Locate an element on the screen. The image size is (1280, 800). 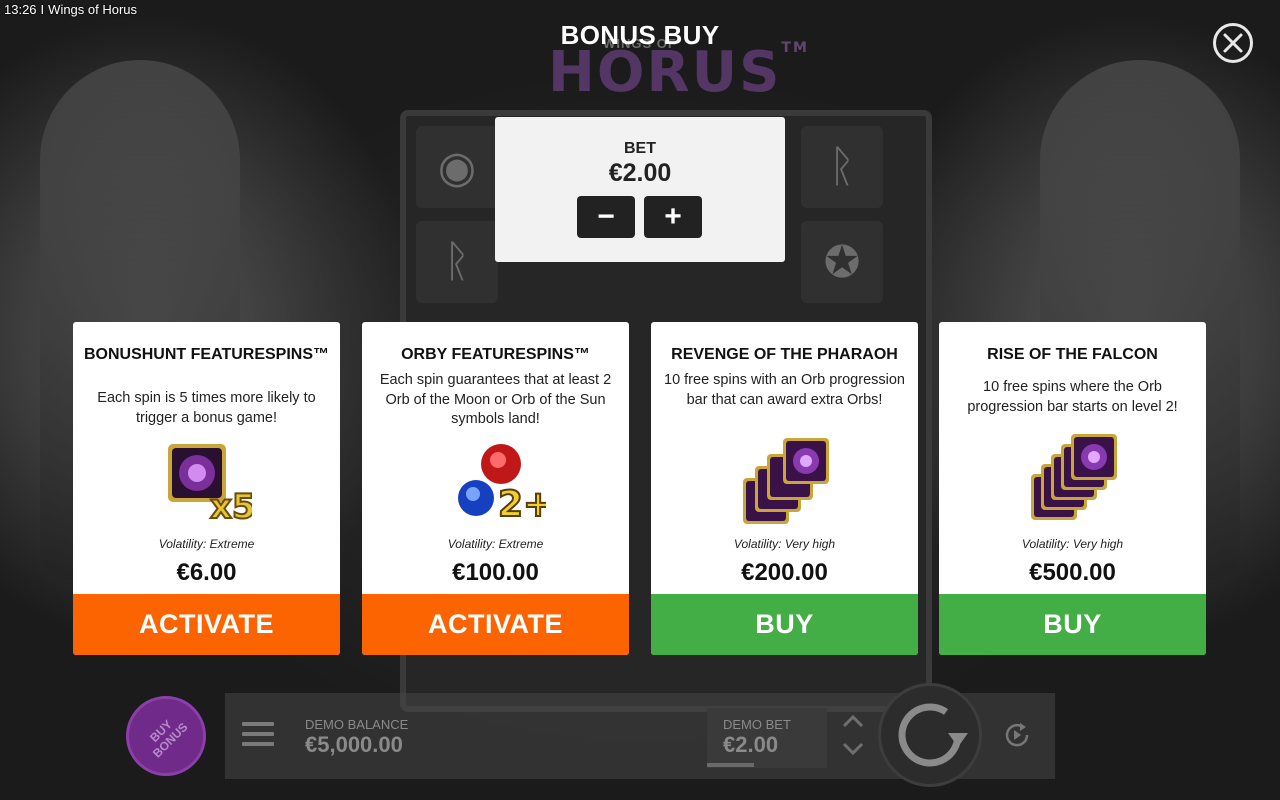
svg-text: 2+ is located at coordinates (522, 504).